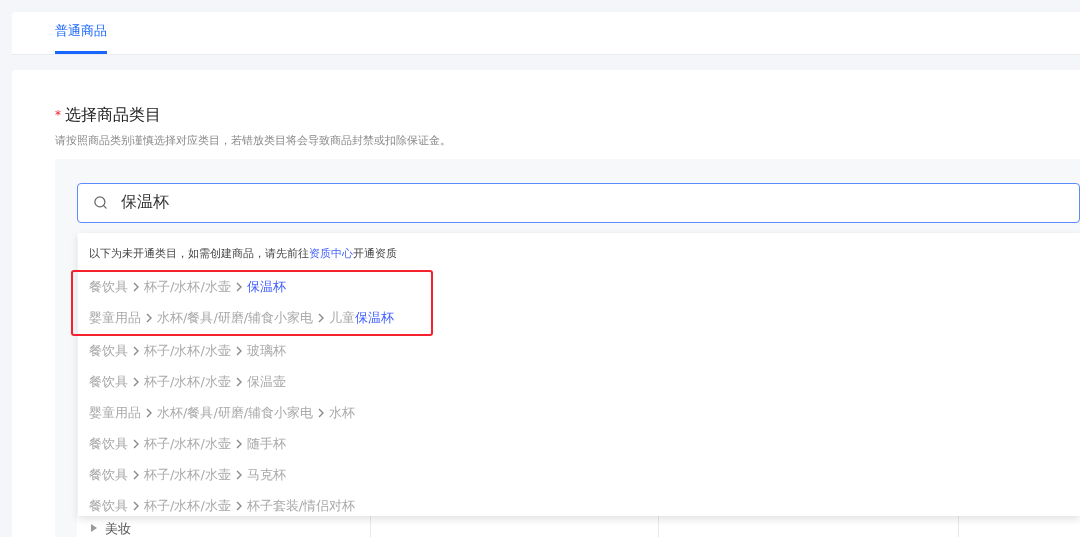  Describe the element at coordinates (266, 475) in the screenshot. I see `path-label: 马克杯` at that location.